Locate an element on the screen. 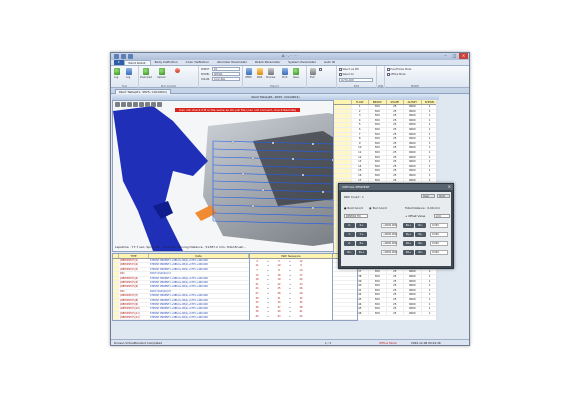  col-brspd: BRSPD is located at coordinates (378, 102).